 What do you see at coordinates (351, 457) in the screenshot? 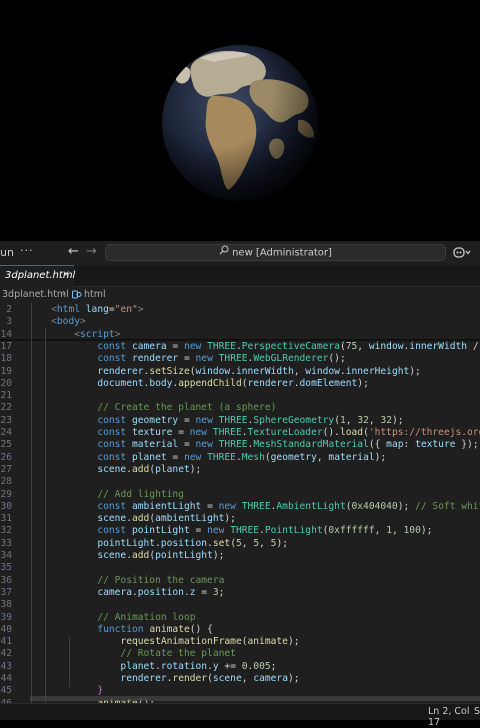
I see `code-token: material` at bounding box center [351, 457].